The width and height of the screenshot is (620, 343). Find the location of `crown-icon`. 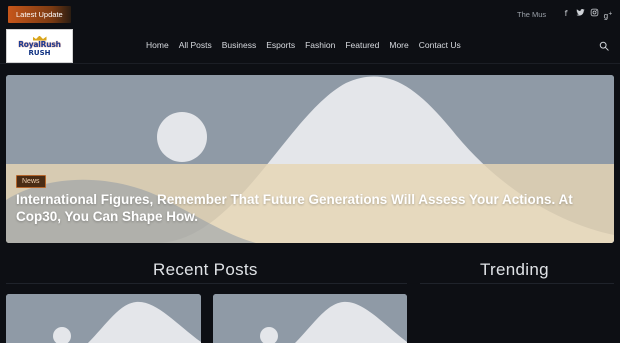

crown-icon is located at coordinates (39, 38).